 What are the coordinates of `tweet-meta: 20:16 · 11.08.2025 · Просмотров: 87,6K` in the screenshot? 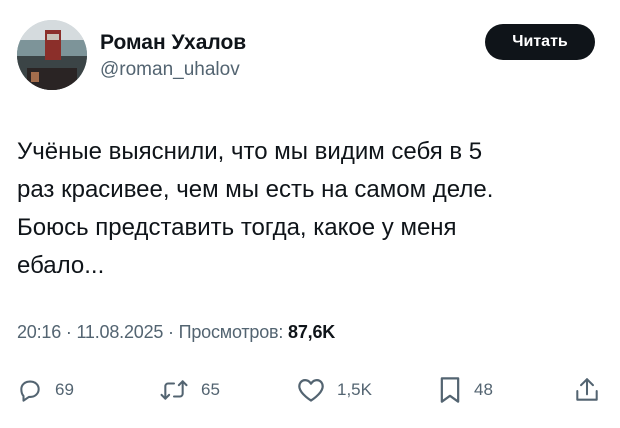 It's located at (176, 332).